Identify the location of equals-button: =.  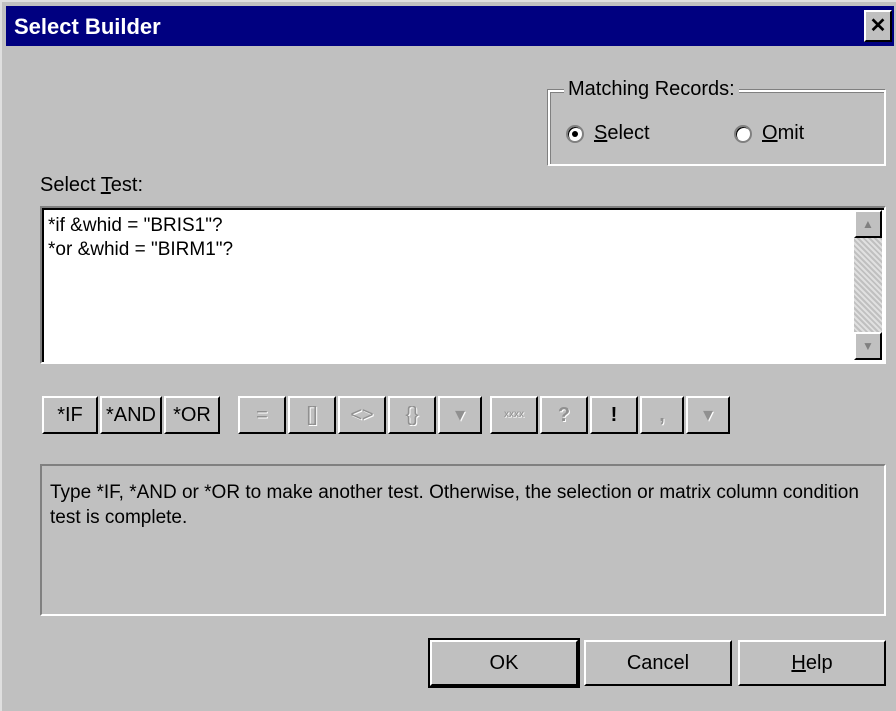
(262, 415).